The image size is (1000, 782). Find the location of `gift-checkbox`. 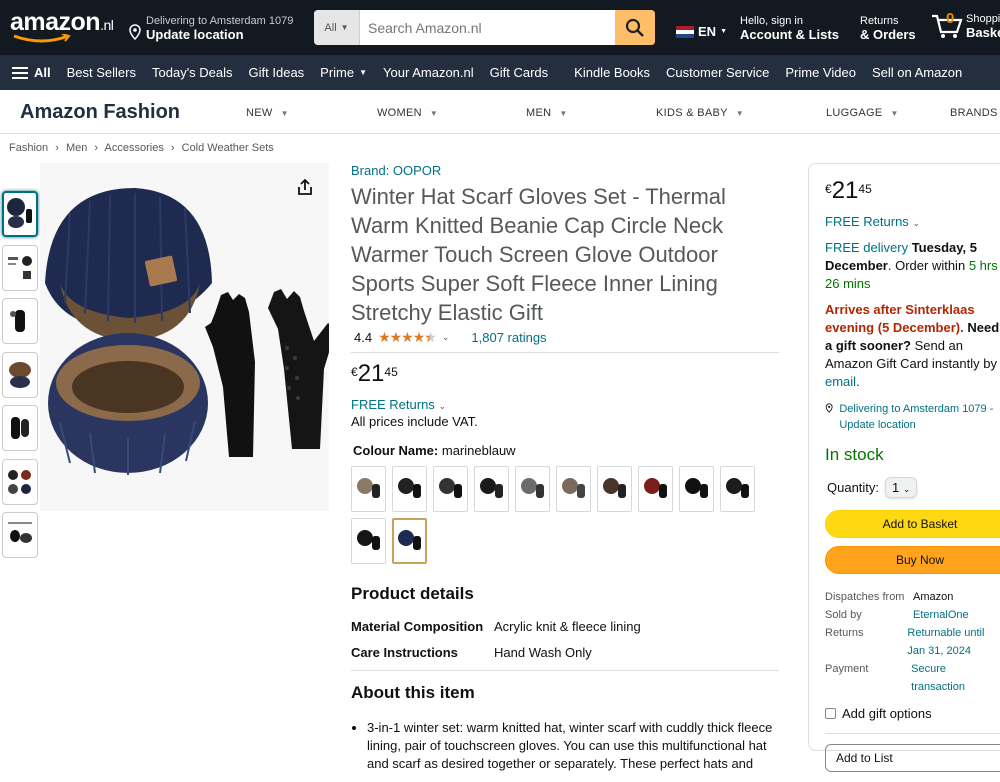

gift-checkbox is located at coordinates (830, 713).